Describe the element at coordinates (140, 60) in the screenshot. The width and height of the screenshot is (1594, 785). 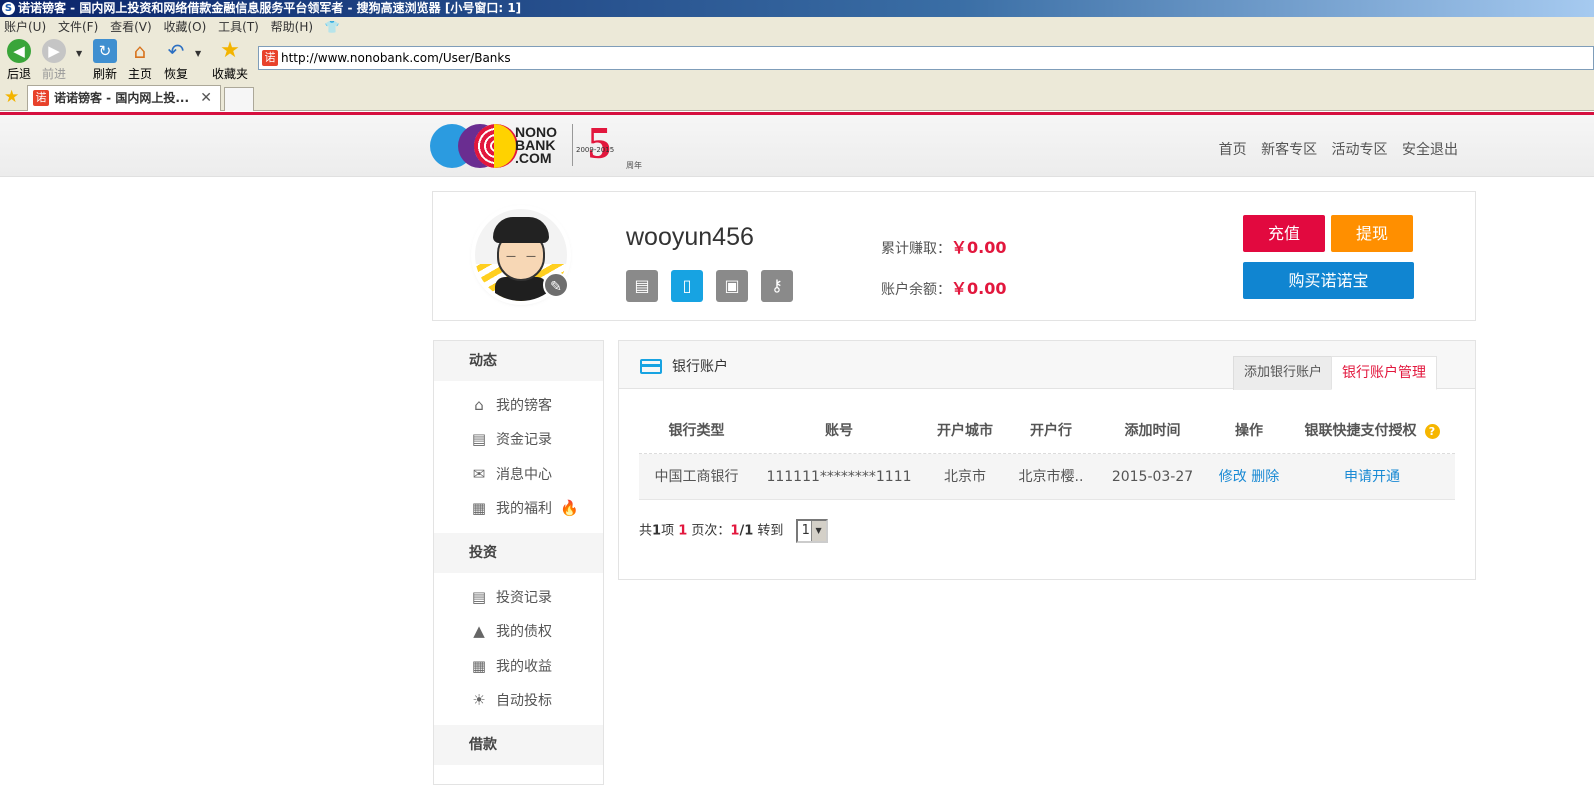
I see `home-button: ⌂ 主页` at that location.